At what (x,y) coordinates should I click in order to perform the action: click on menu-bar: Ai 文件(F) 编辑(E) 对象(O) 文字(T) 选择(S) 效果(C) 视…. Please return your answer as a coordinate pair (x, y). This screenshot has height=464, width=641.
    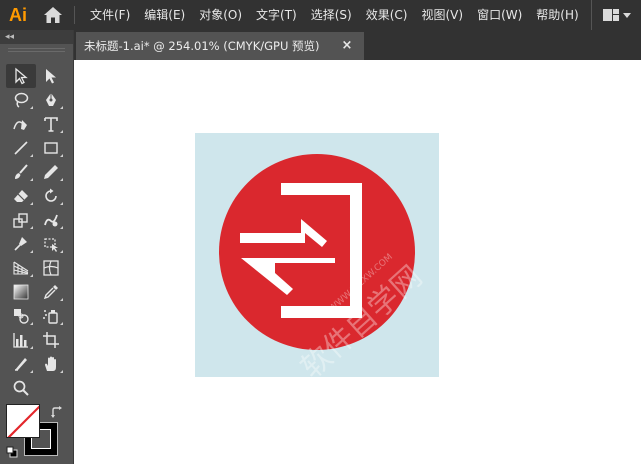
    Looking at the image, I should click on (320, 15).